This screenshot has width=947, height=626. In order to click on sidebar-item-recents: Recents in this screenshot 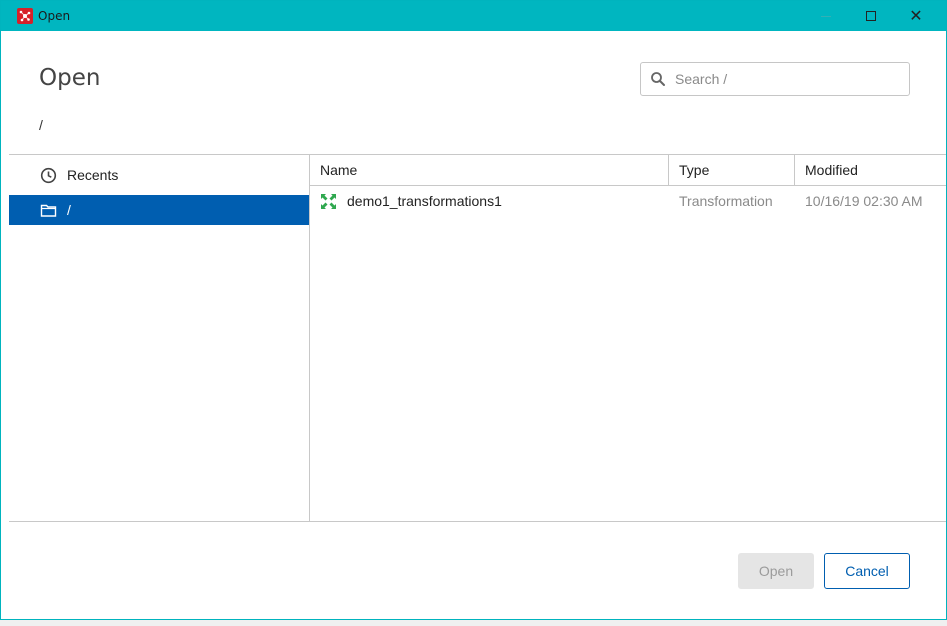, I will do `click(159, 175)`.